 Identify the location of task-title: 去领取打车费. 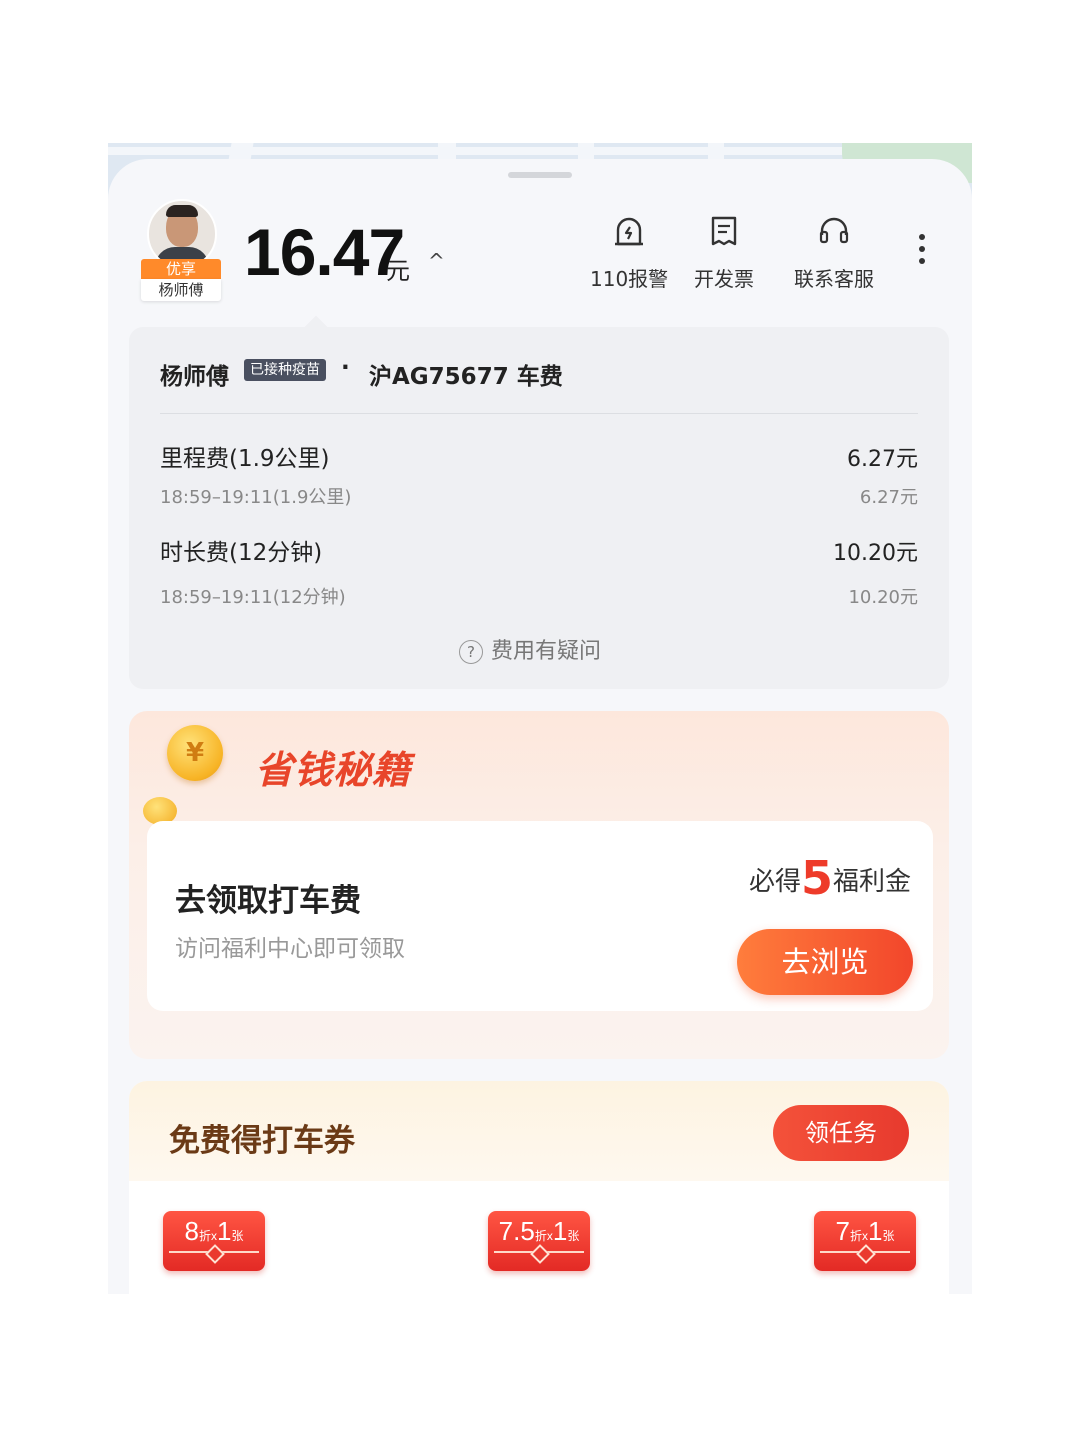
(268, 901).